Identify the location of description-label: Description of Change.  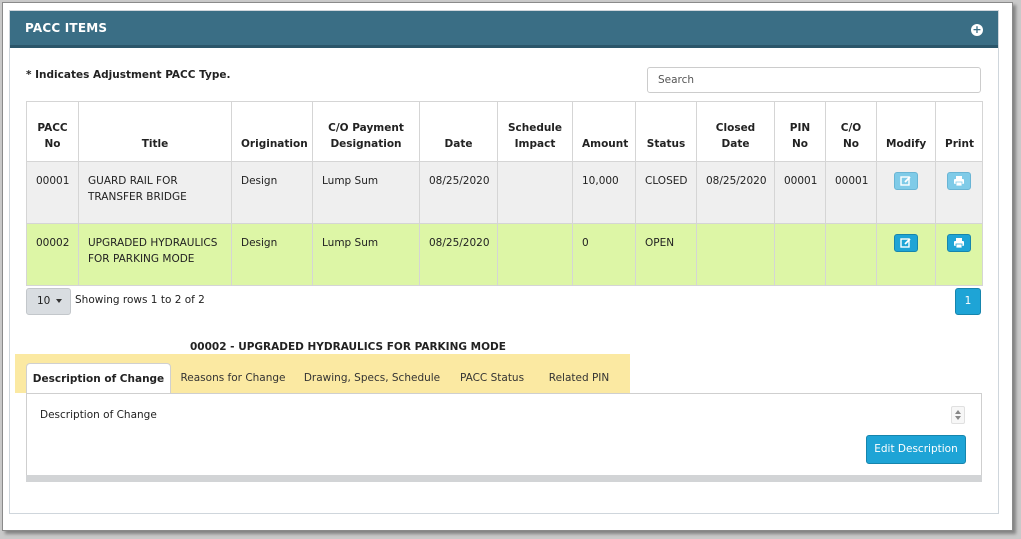
(98, 415).